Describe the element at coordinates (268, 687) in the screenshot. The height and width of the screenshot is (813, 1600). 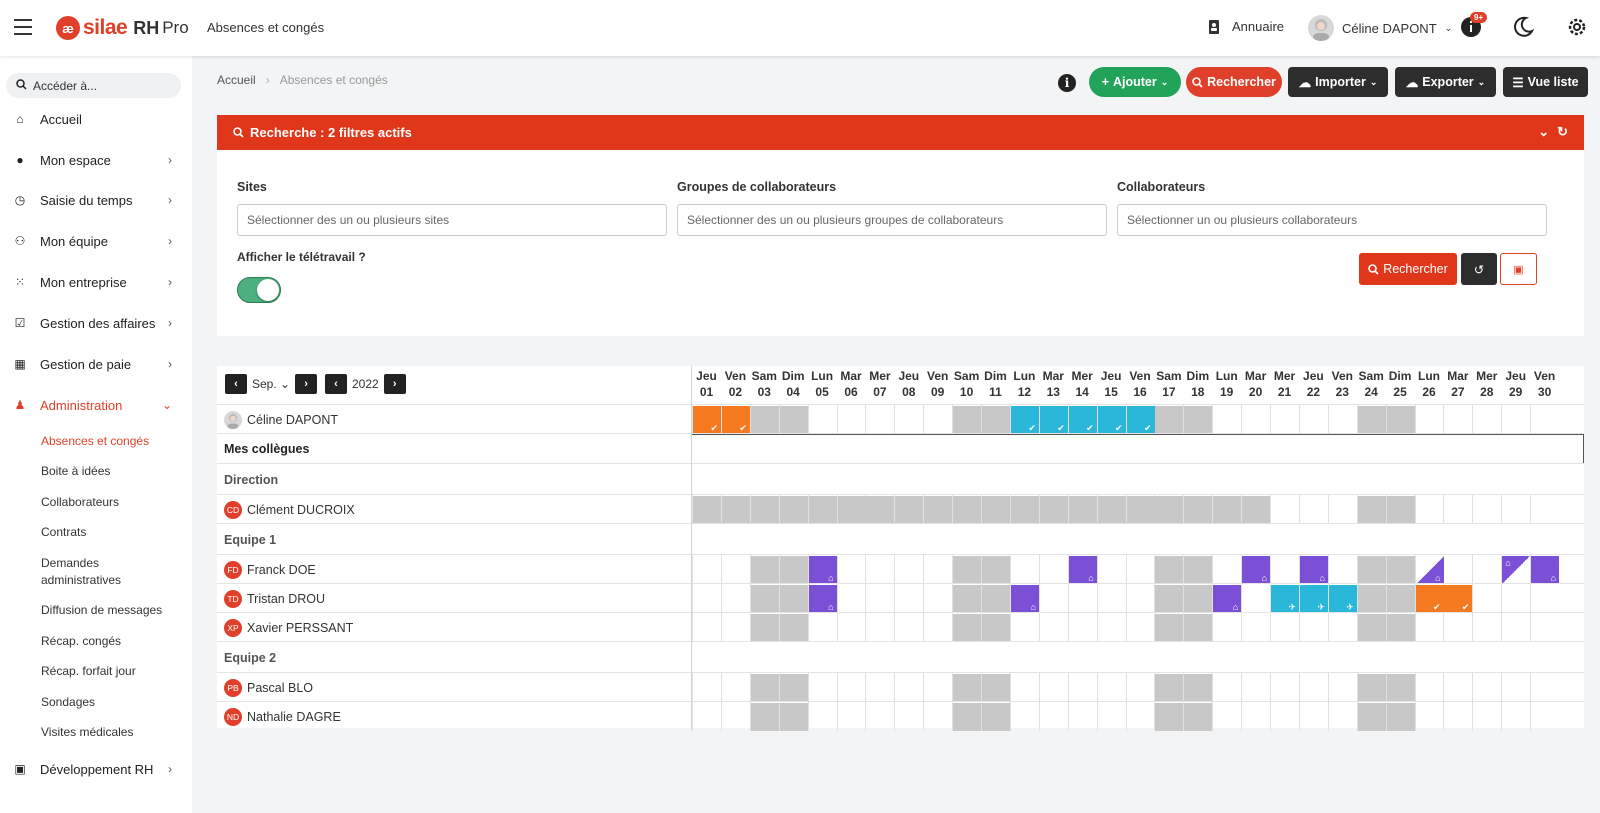
I see `row-label: PBPascal BLO` at that location.